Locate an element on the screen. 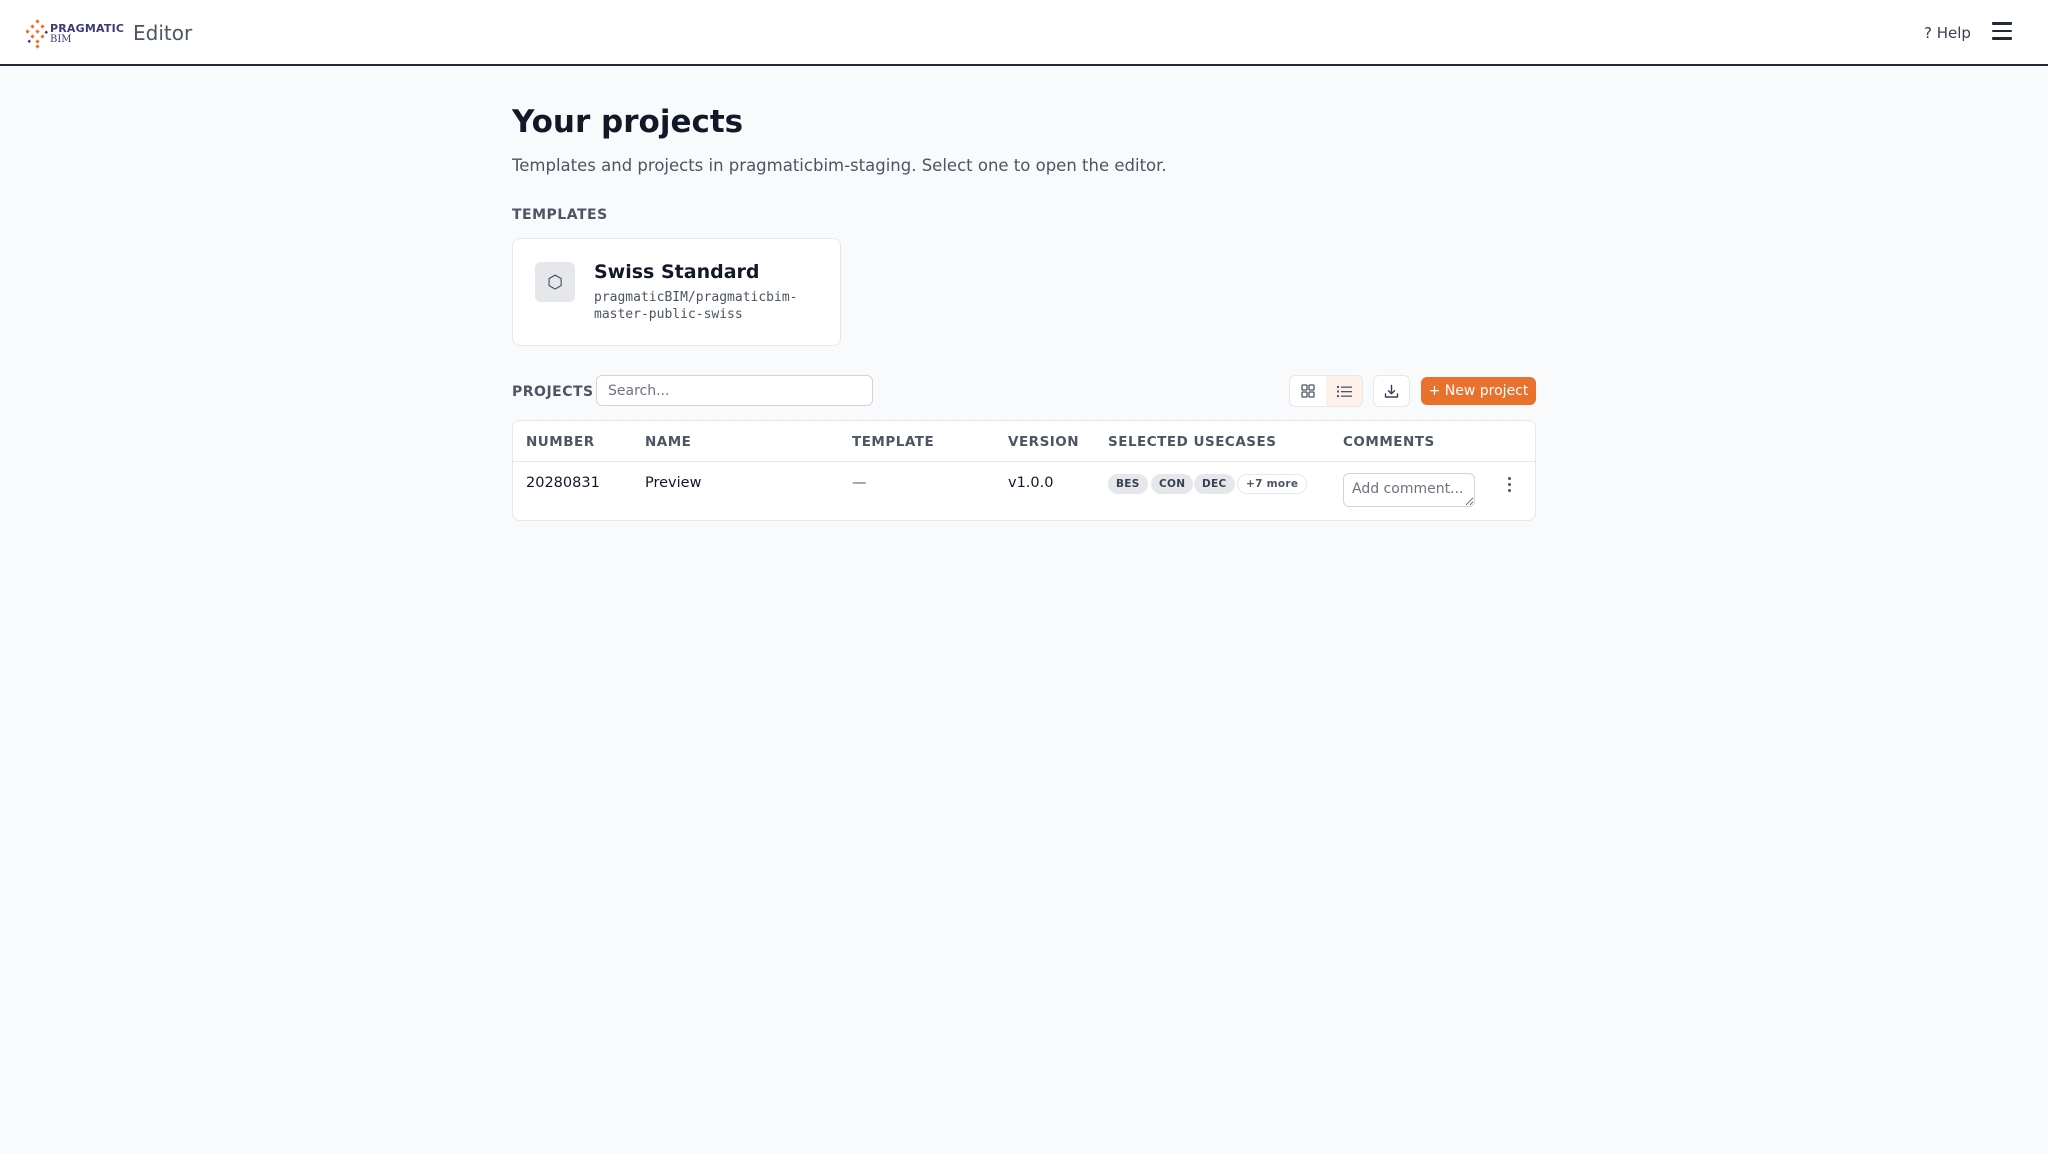  app-title: Editor is located at coordinates (163, 33).